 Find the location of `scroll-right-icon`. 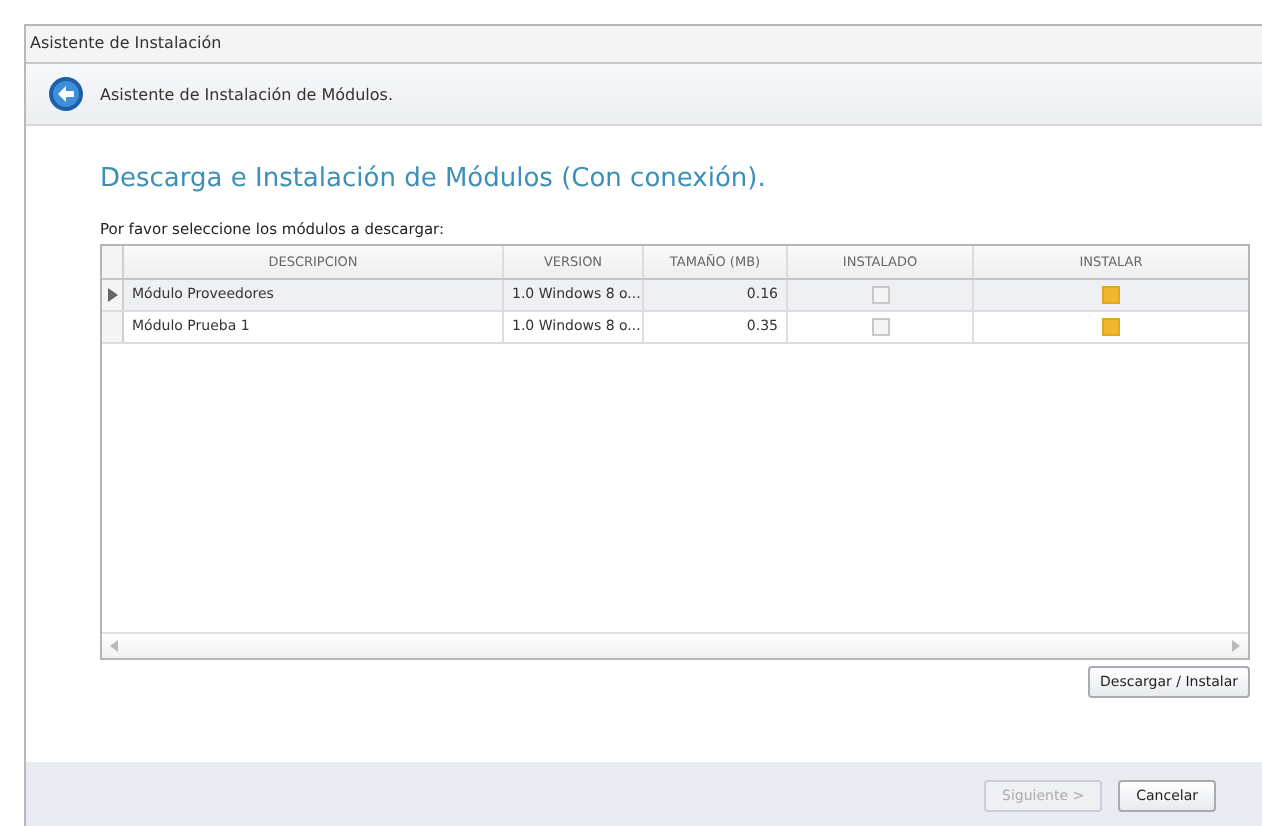

scroll-right-icon is located at coordinates (1236, 646).